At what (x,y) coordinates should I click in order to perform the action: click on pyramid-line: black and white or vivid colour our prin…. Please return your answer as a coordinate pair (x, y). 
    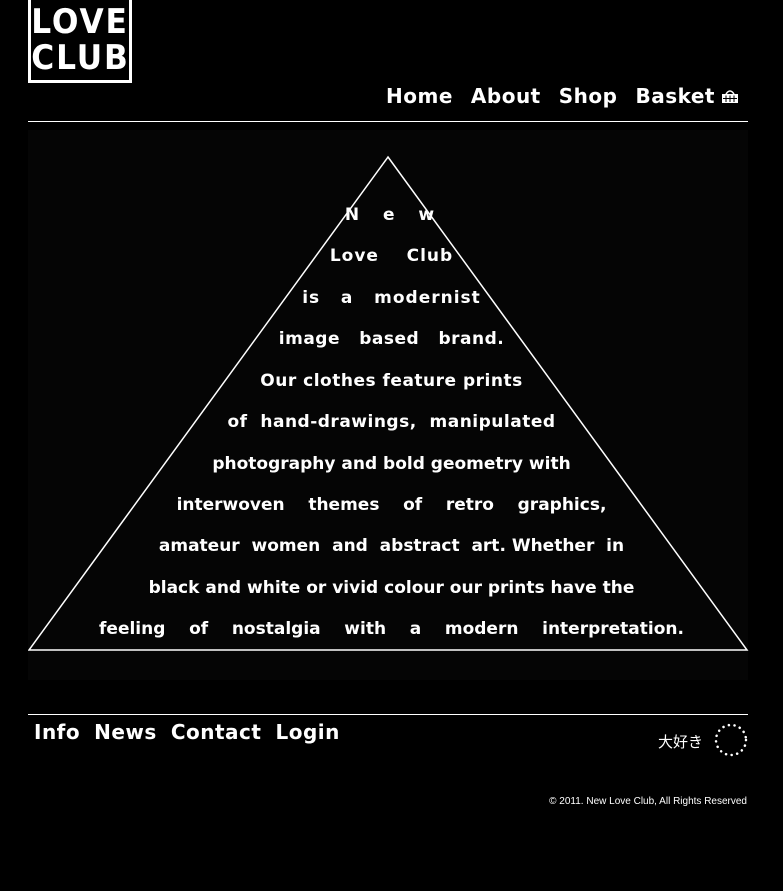
    Looking at the image, I should click on (391, 588).